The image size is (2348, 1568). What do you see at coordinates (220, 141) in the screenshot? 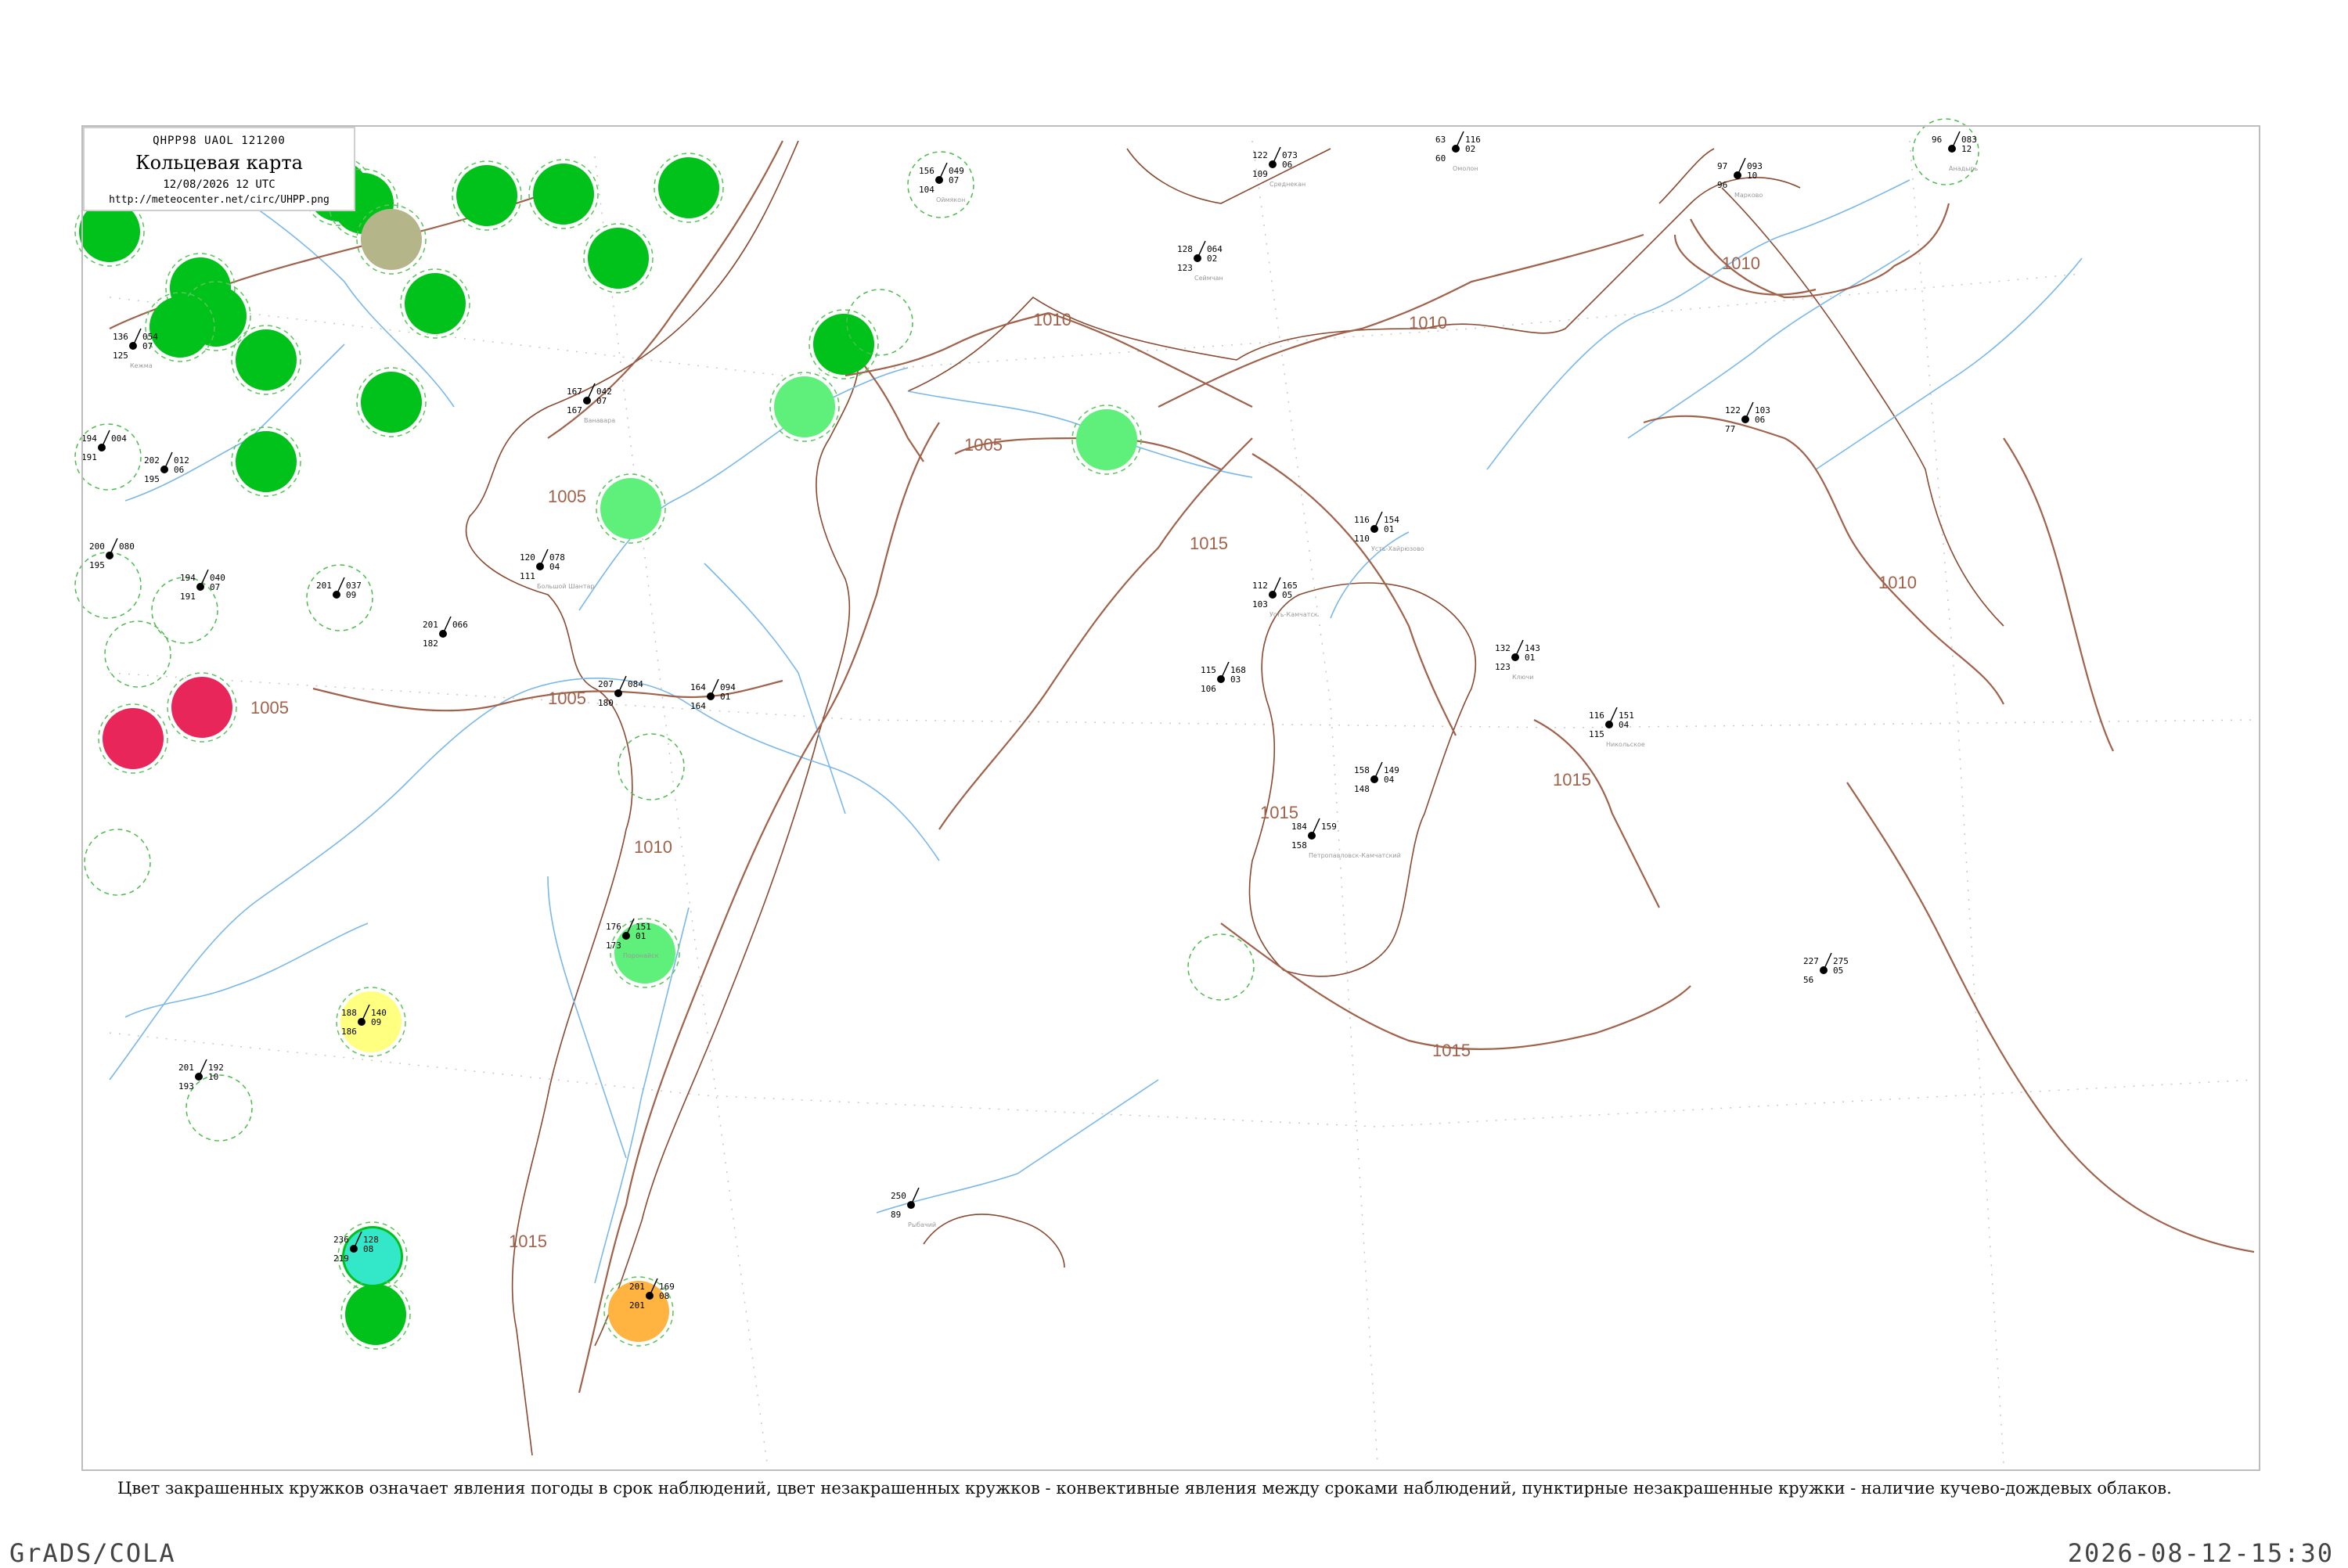
I see `bulletin-code: QHPP98 UAOL 121200` at bounding box center [220, 141].